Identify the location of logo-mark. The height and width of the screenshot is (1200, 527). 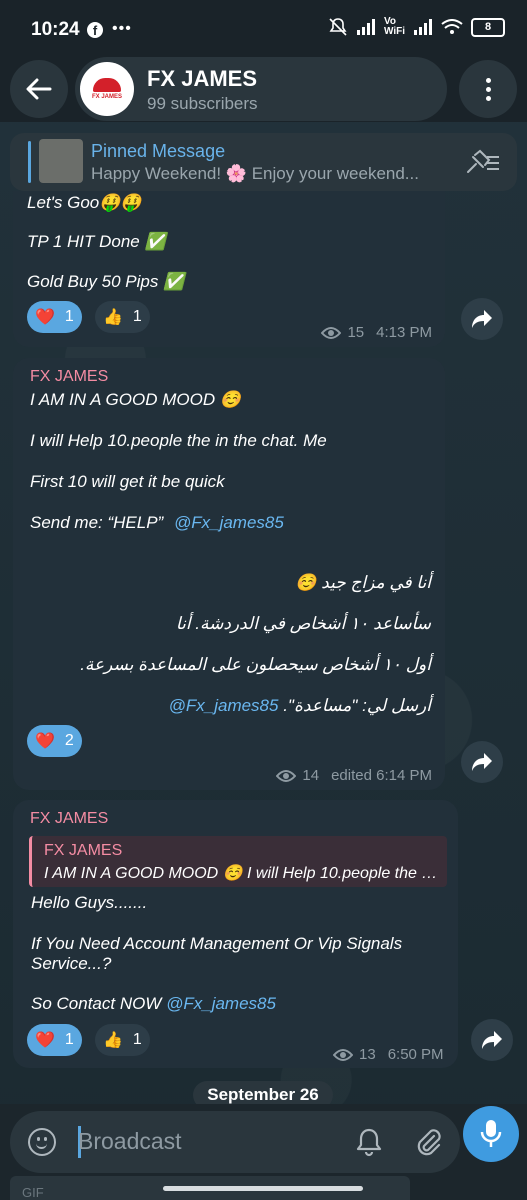
(107, 85).